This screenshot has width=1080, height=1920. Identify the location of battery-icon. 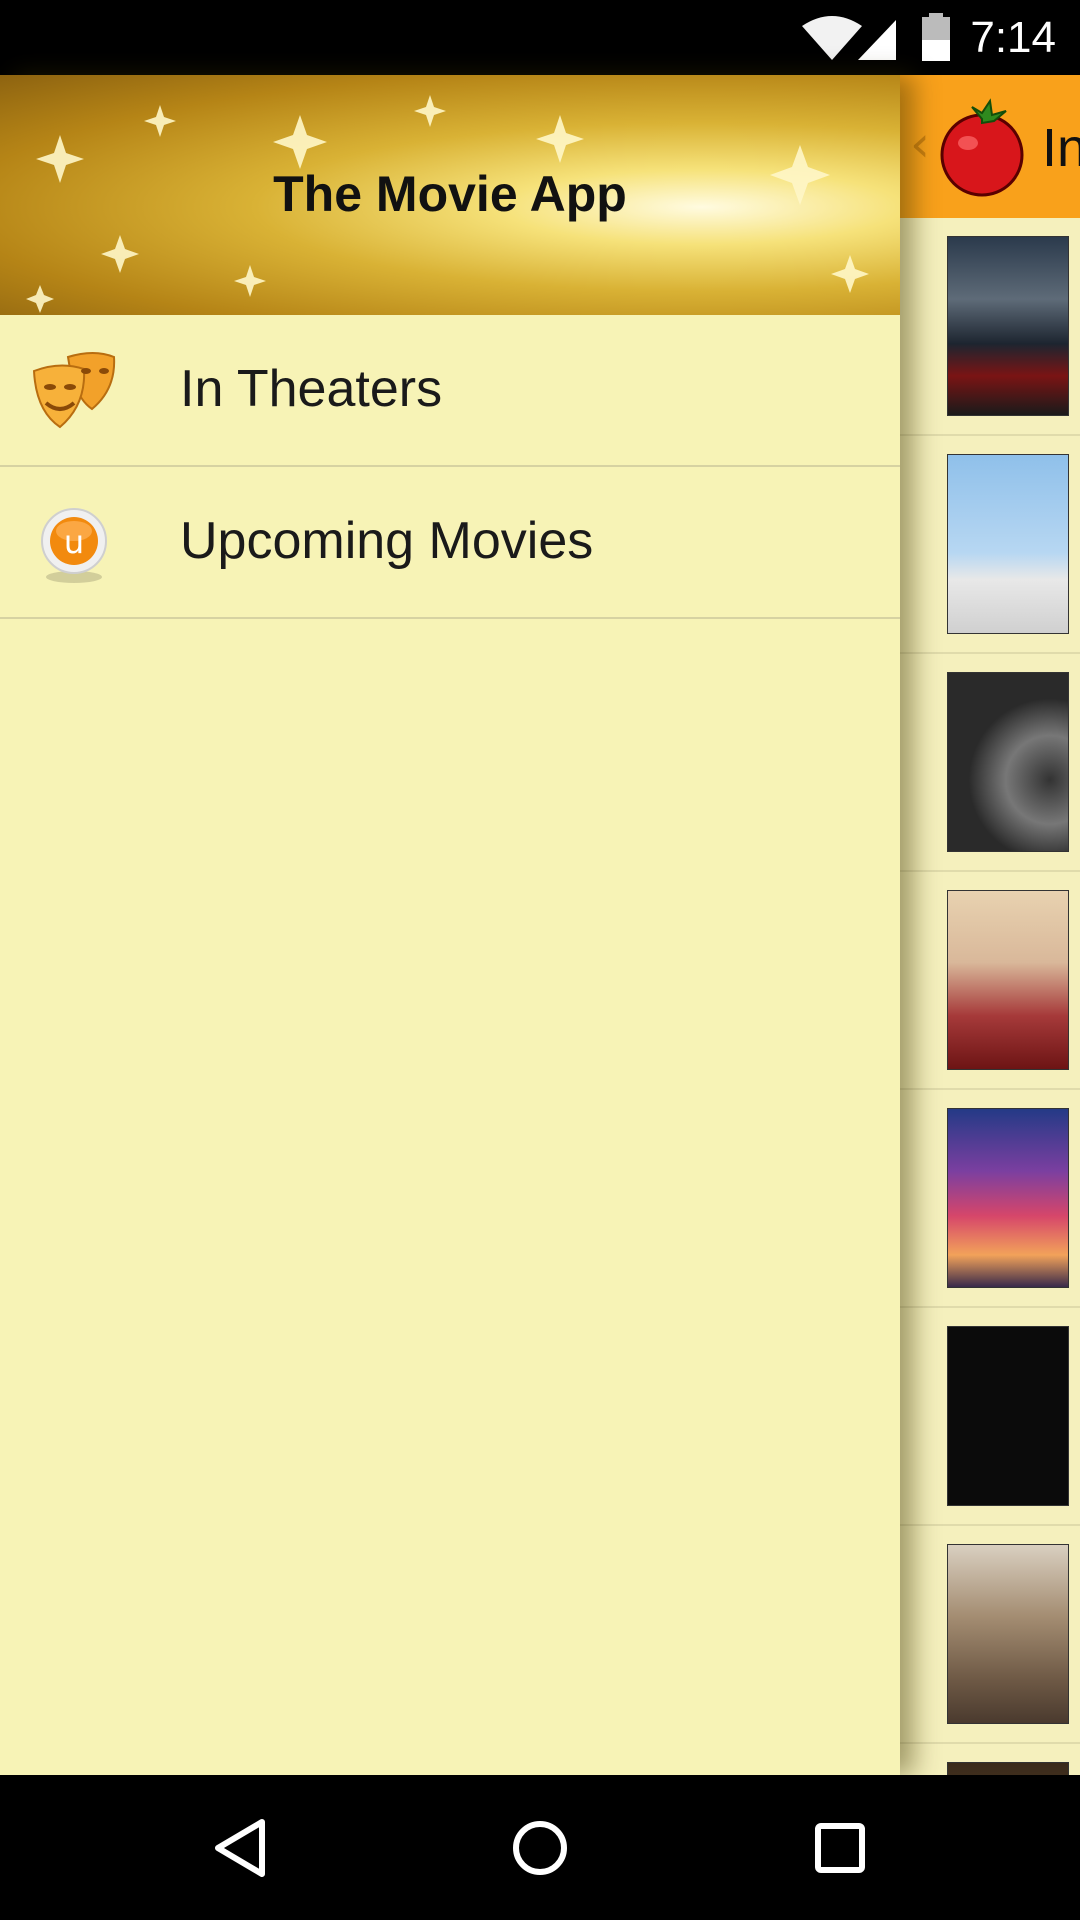
(936, 37).